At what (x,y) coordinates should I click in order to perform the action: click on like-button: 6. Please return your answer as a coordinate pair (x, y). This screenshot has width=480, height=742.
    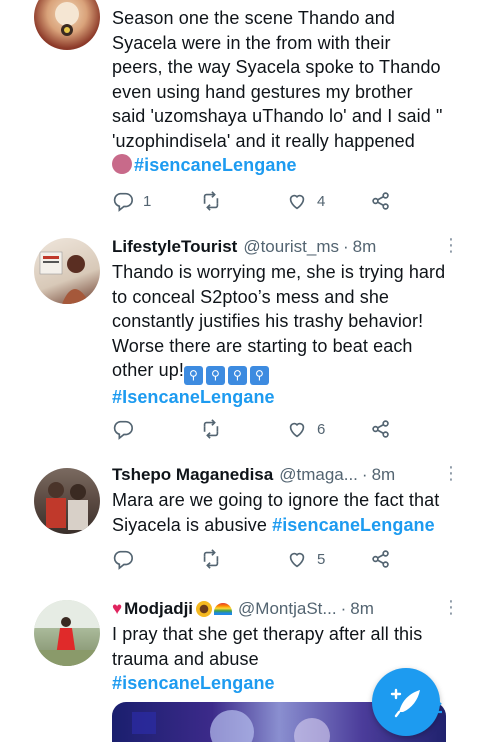
    Looking at the image, I should click on (305, 429).